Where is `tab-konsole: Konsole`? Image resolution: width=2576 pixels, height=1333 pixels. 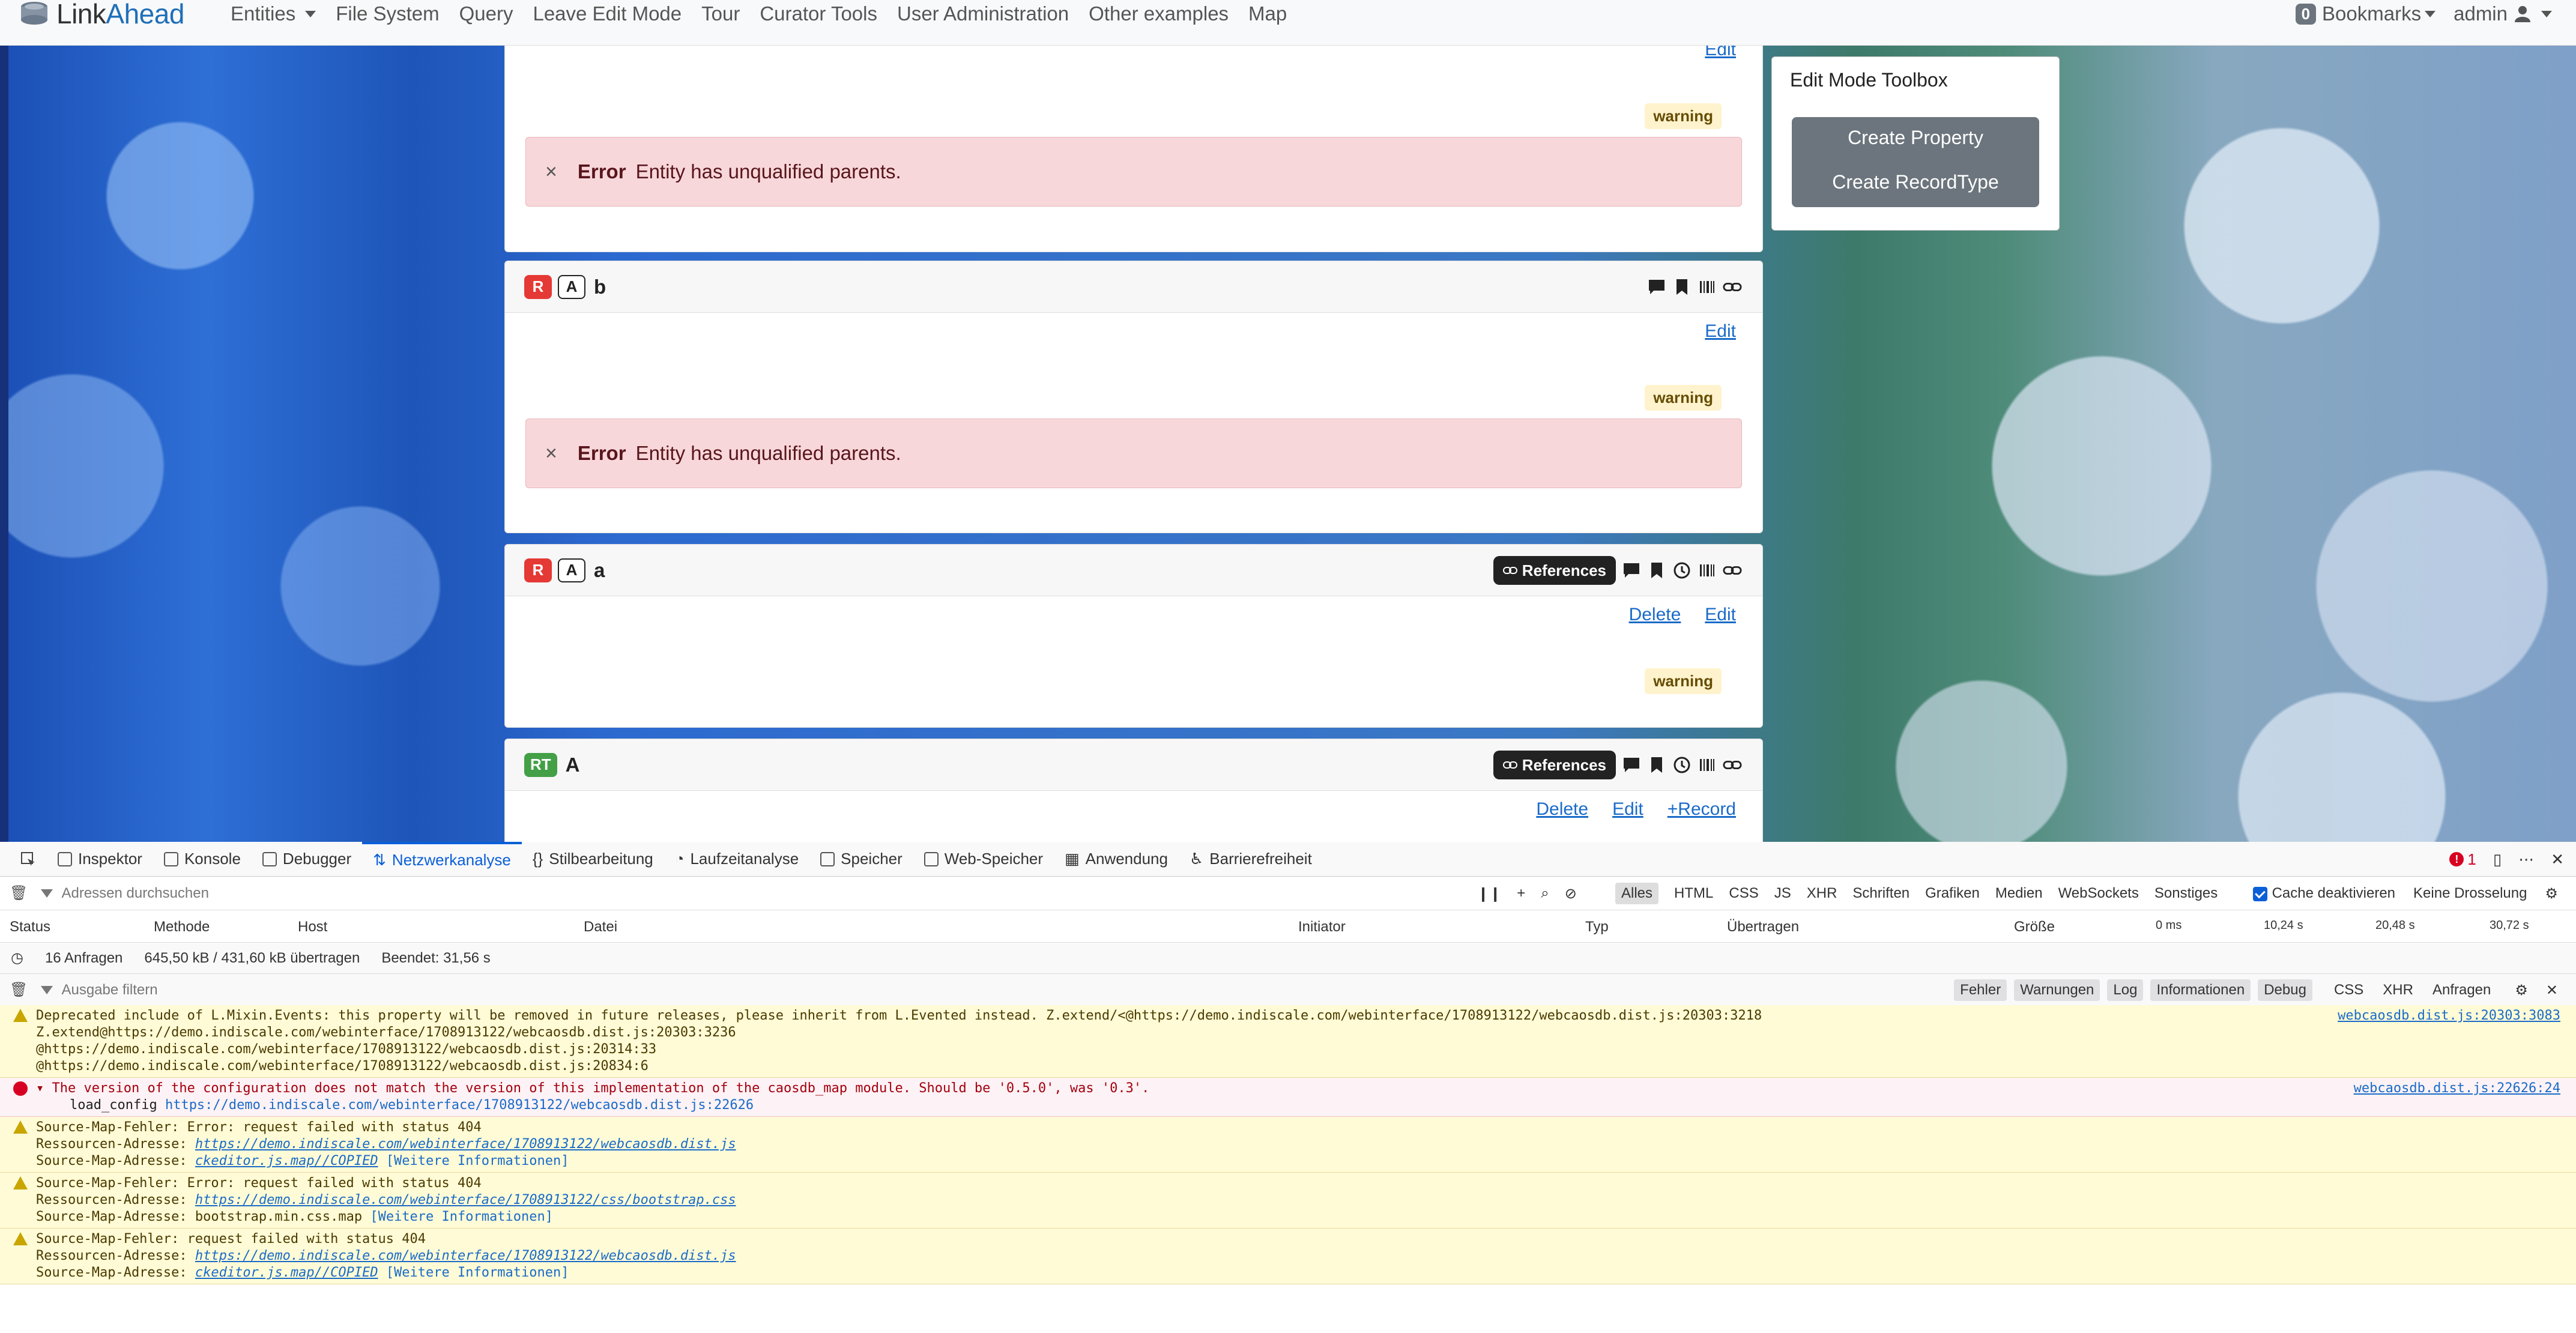
tab-konsole: Konsole is located at coordinates (202, 859).